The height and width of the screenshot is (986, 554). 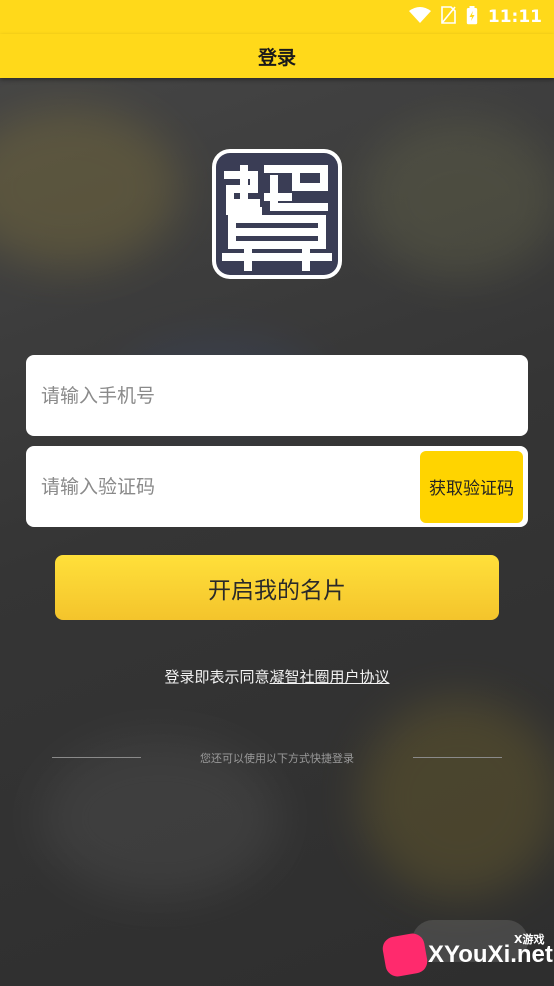 What do you see at coordinates (330, 677) in the screenshot?
I see `user-agreement-link: 凝智社圈用户协议` at bounding box center [330, 677].